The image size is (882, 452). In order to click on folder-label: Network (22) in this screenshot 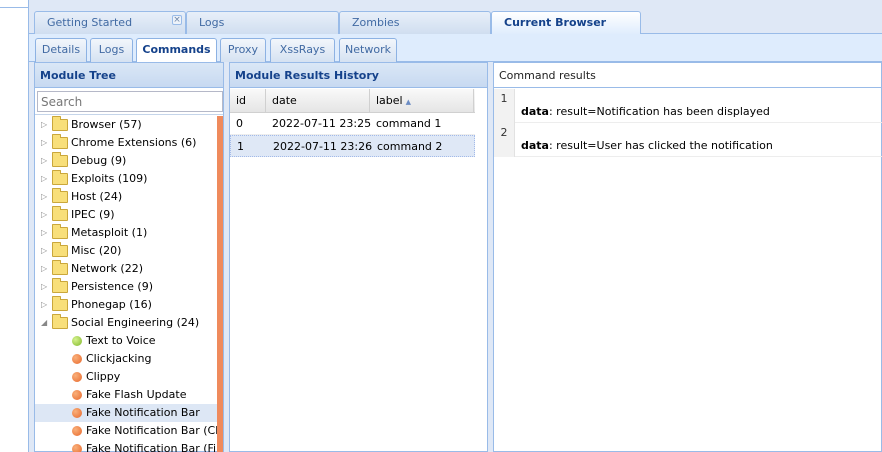, I will do `click(107, 268)`.